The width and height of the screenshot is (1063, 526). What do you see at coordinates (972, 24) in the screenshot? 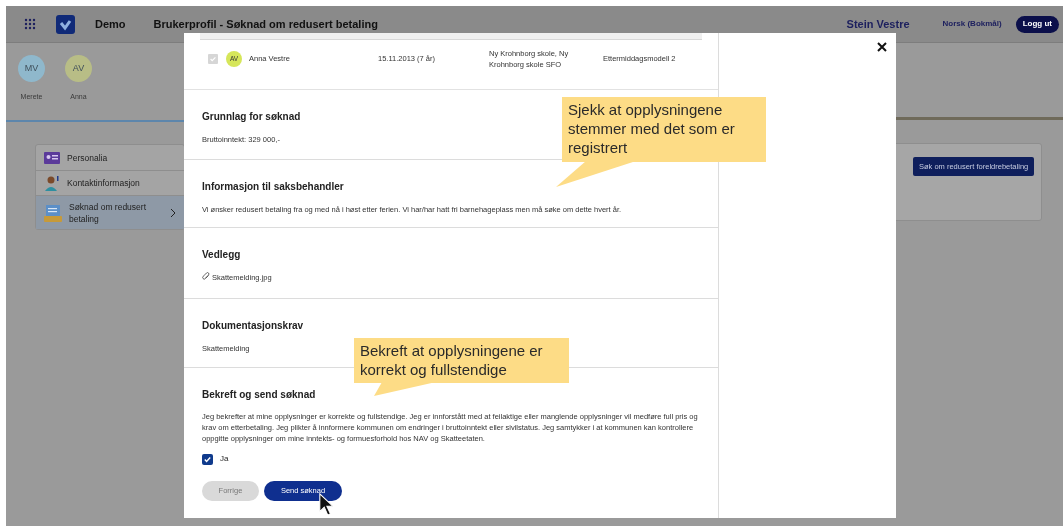
I see `language-selector: Norsk (Bokmål)` at bounding box center [972, 24].